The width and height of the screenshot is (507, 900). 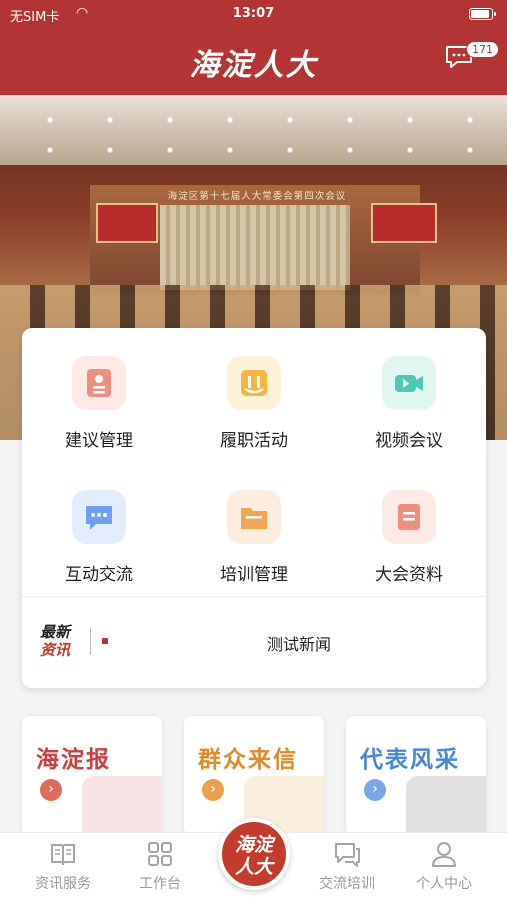 I want to click on proposal-doc-icon, so click(x=99, y=383).